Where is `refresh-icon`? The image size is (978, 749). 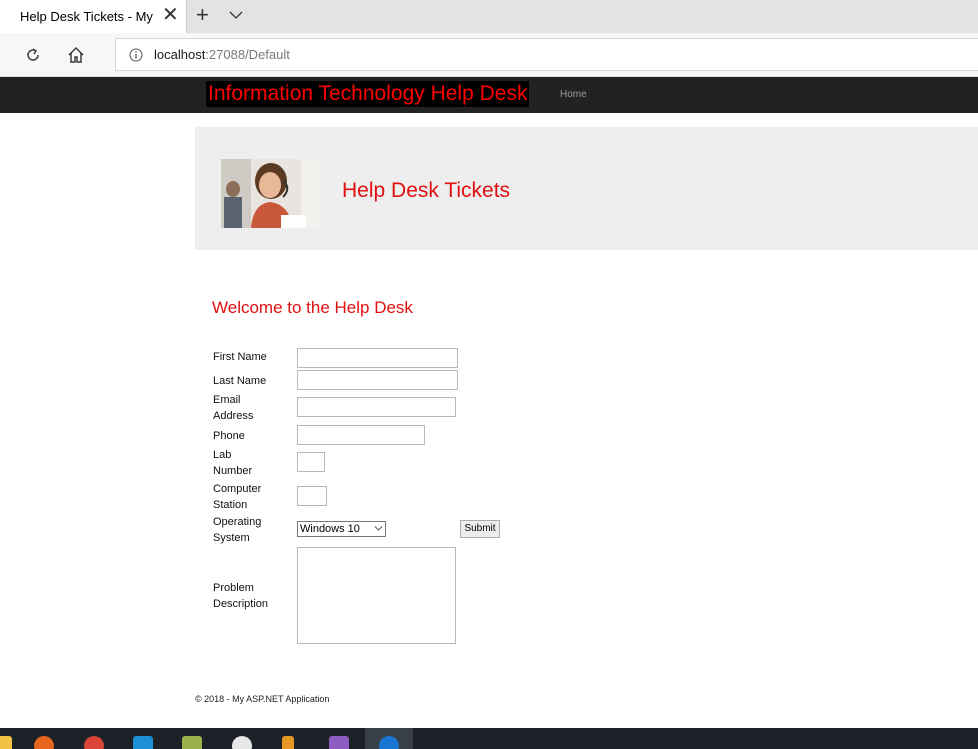
refresh-icon is located at coordinates (33, 55).